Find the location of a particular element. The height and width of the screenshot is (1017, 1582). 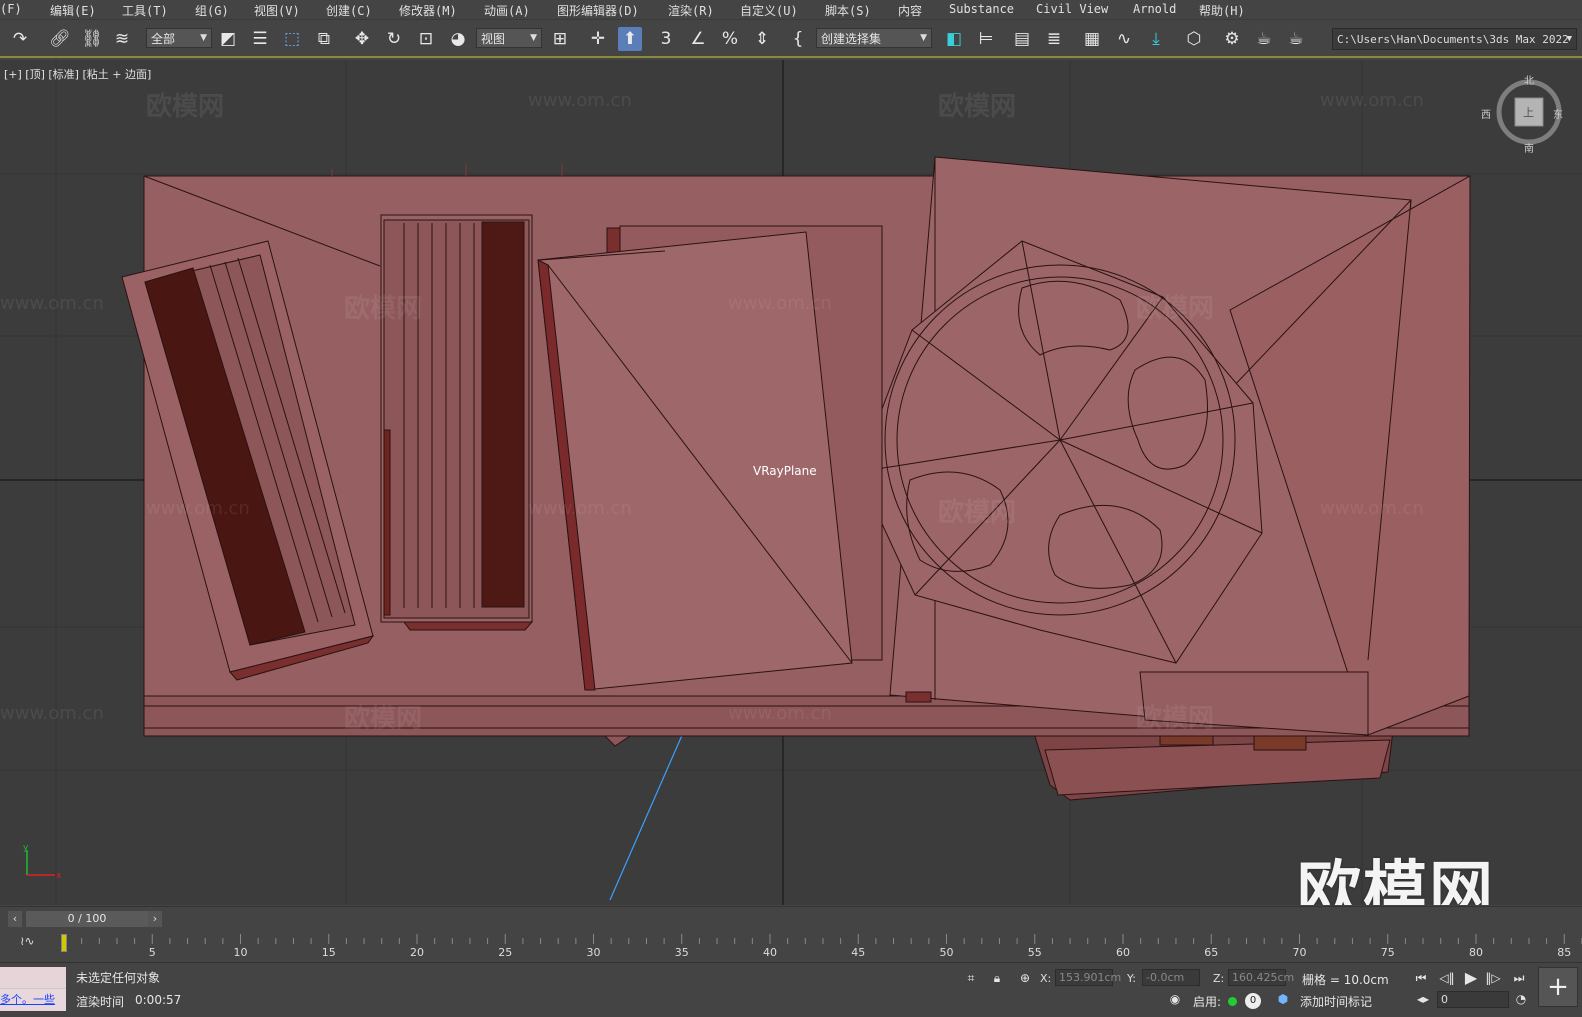

scale-icon: ⊡ is located at coordinates (426, 39).